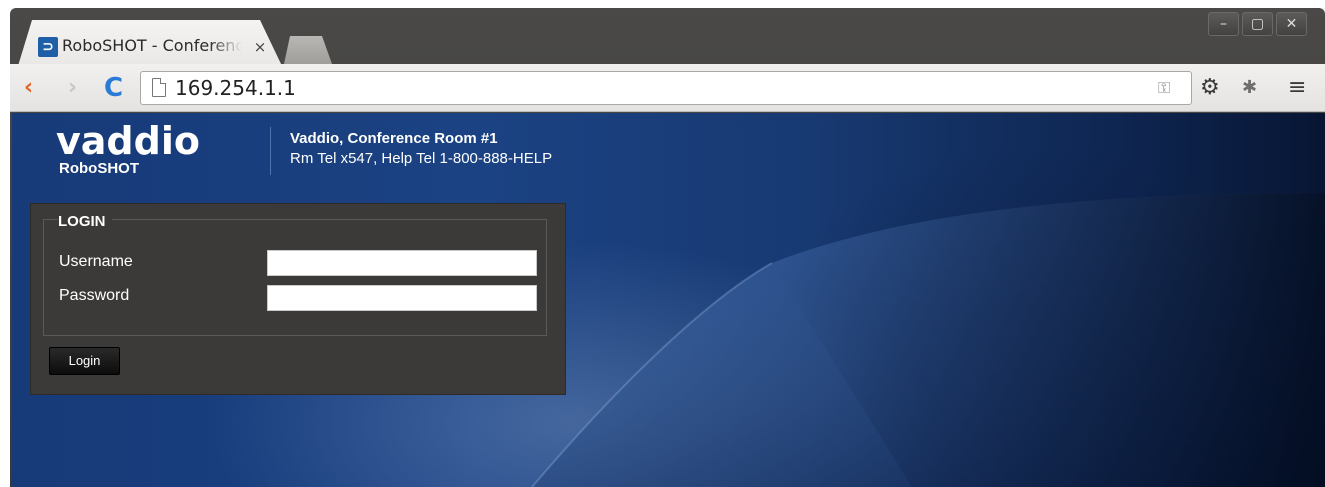  I want to click on password-label: Password, so click(94, 295).